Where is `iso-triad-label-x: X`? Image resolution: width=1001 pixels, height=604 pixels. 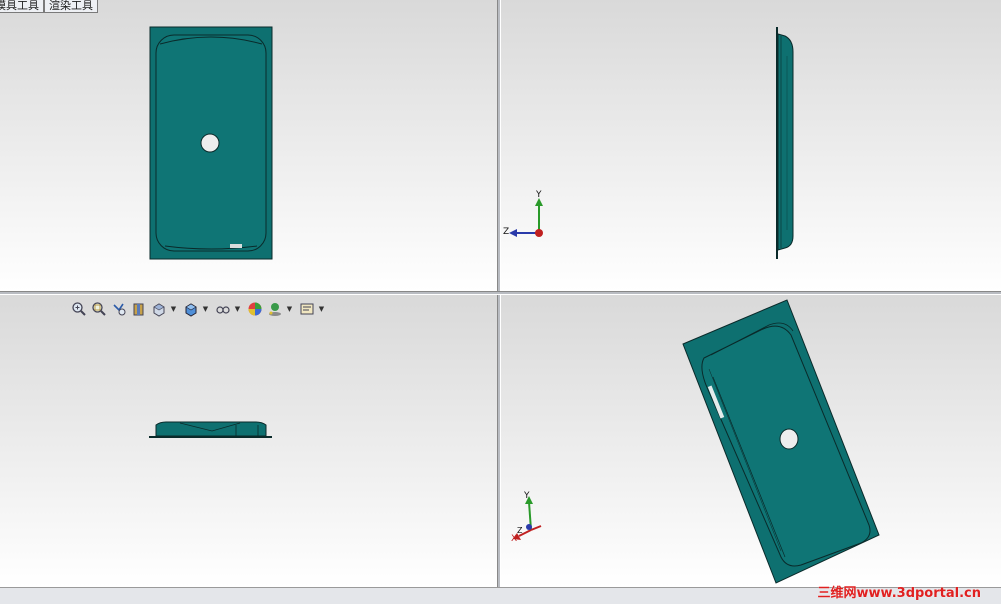 iso-triad-label-x: X is located at coordinates (514, 539).